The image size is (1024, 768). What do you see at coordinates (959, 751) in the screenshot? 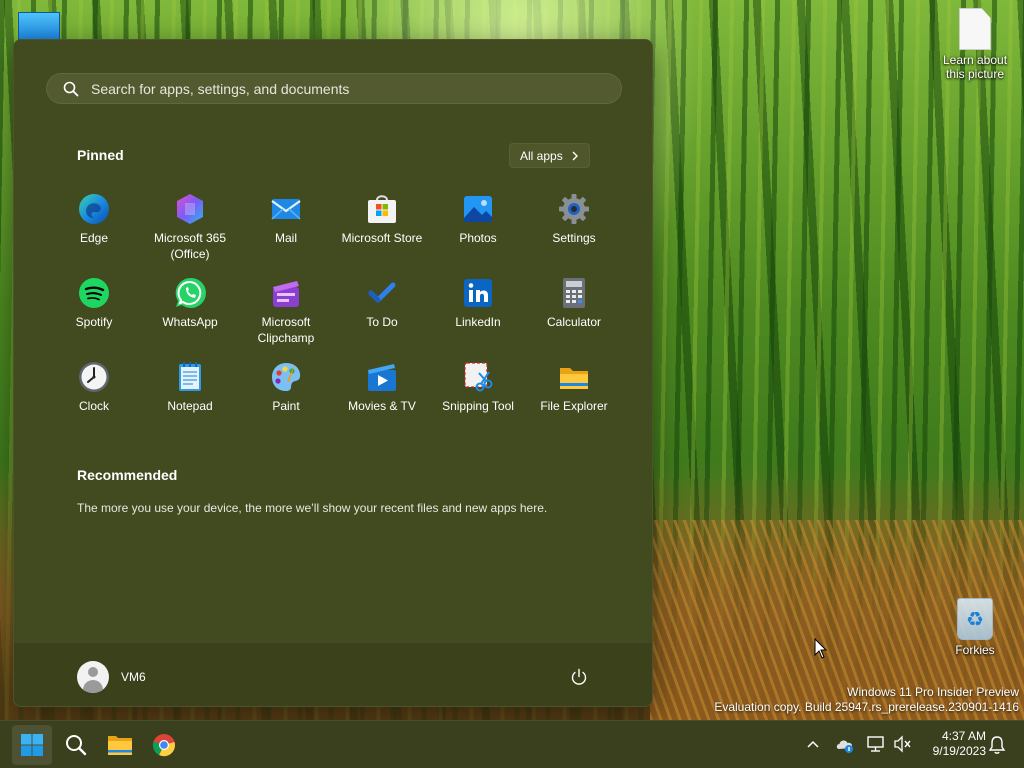
I see `clock-date: 9/19/2023` at bounding box center [959, 751].